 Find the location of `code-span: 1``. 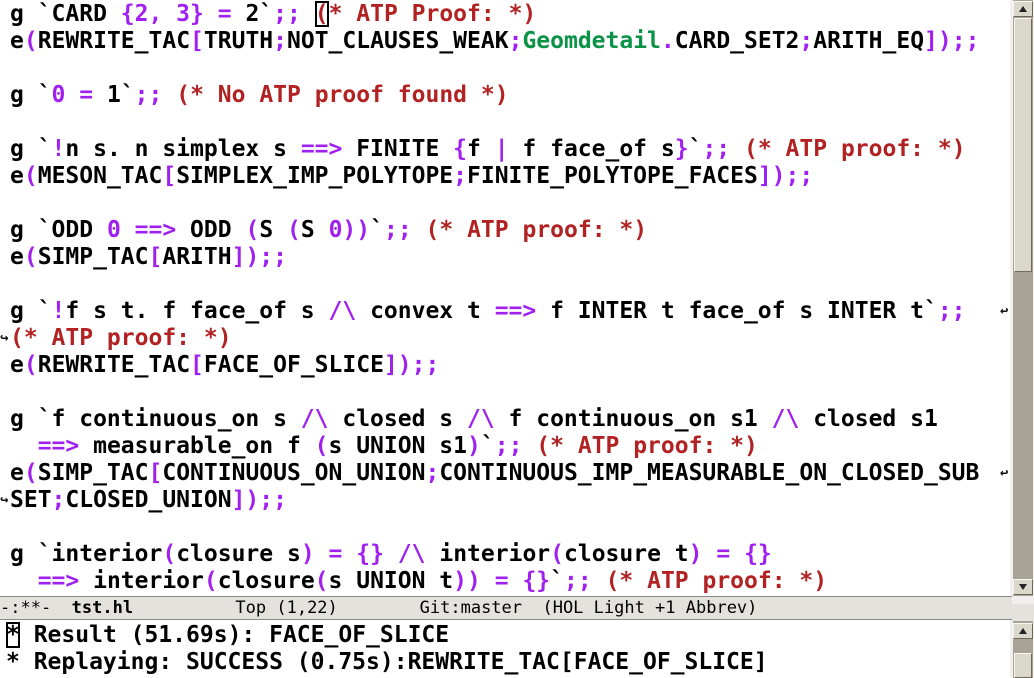

code-span: 1` is located at coordinates (114, 95).